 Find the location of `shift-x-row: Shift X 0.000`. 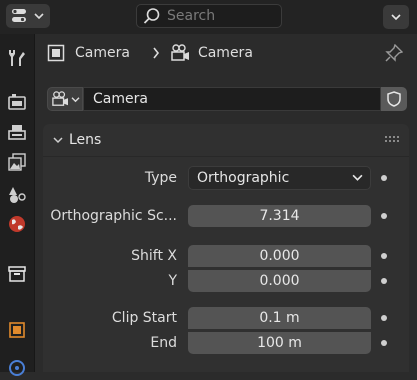

shift-x-row: Shift X 0.000 is located at coordinates (226, 256).